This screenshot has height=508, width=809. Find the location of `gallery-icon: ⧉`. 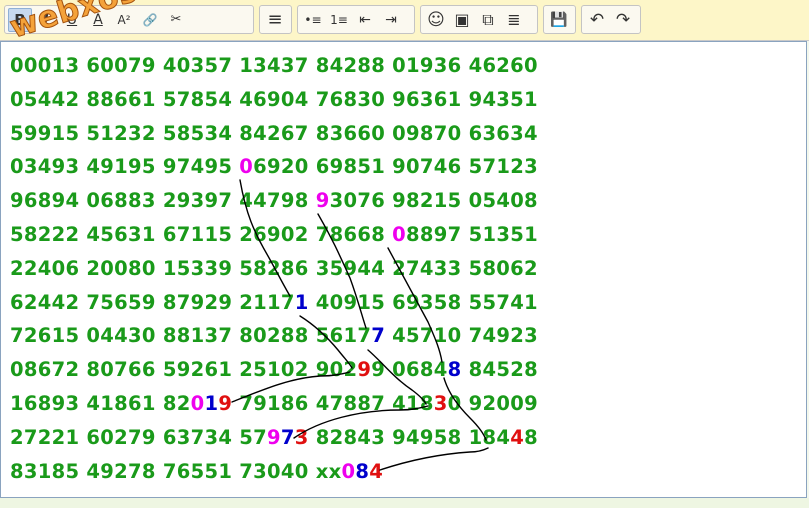

gallery-icon: ⧉ is located at coordinates (488, 20).